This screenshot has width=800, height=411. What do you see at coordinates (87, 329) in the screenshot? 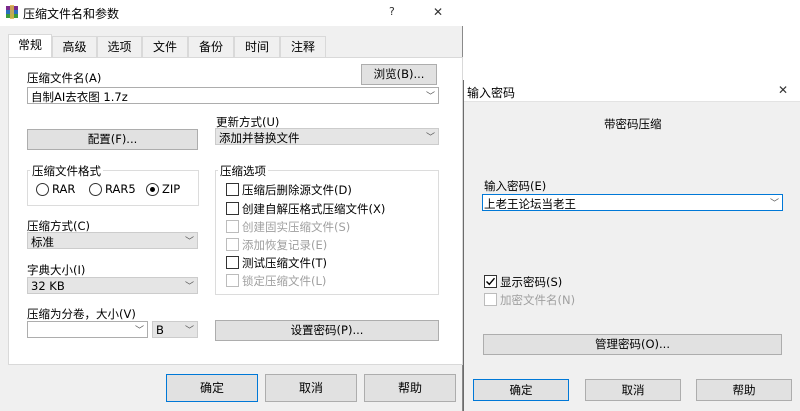
I see `split-volume-size-combo: ﹀` at bounding box center [87, 329].